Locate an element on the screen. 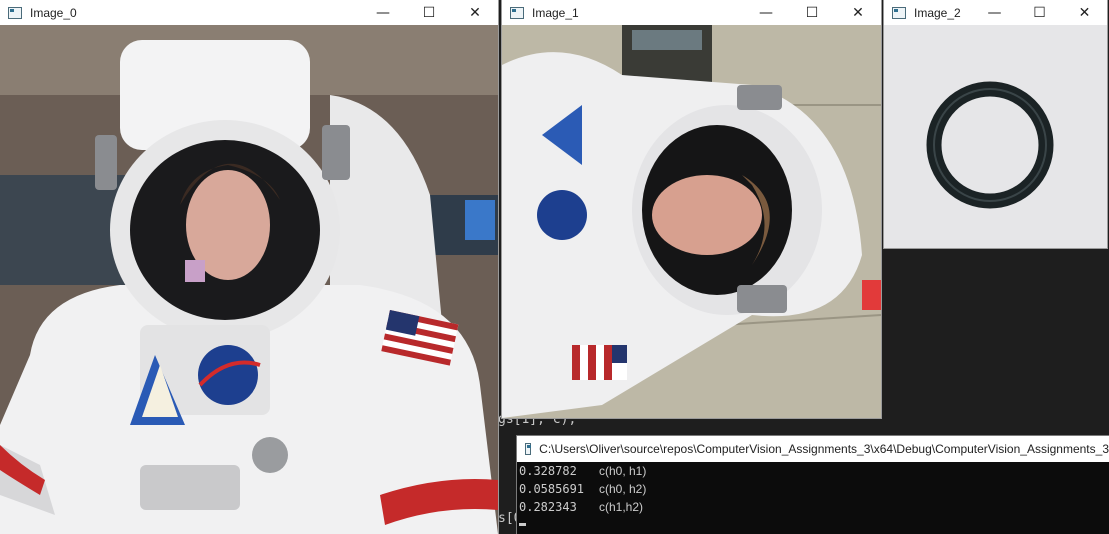  console-value: 0.328782 is located at coordinates (548, 471).